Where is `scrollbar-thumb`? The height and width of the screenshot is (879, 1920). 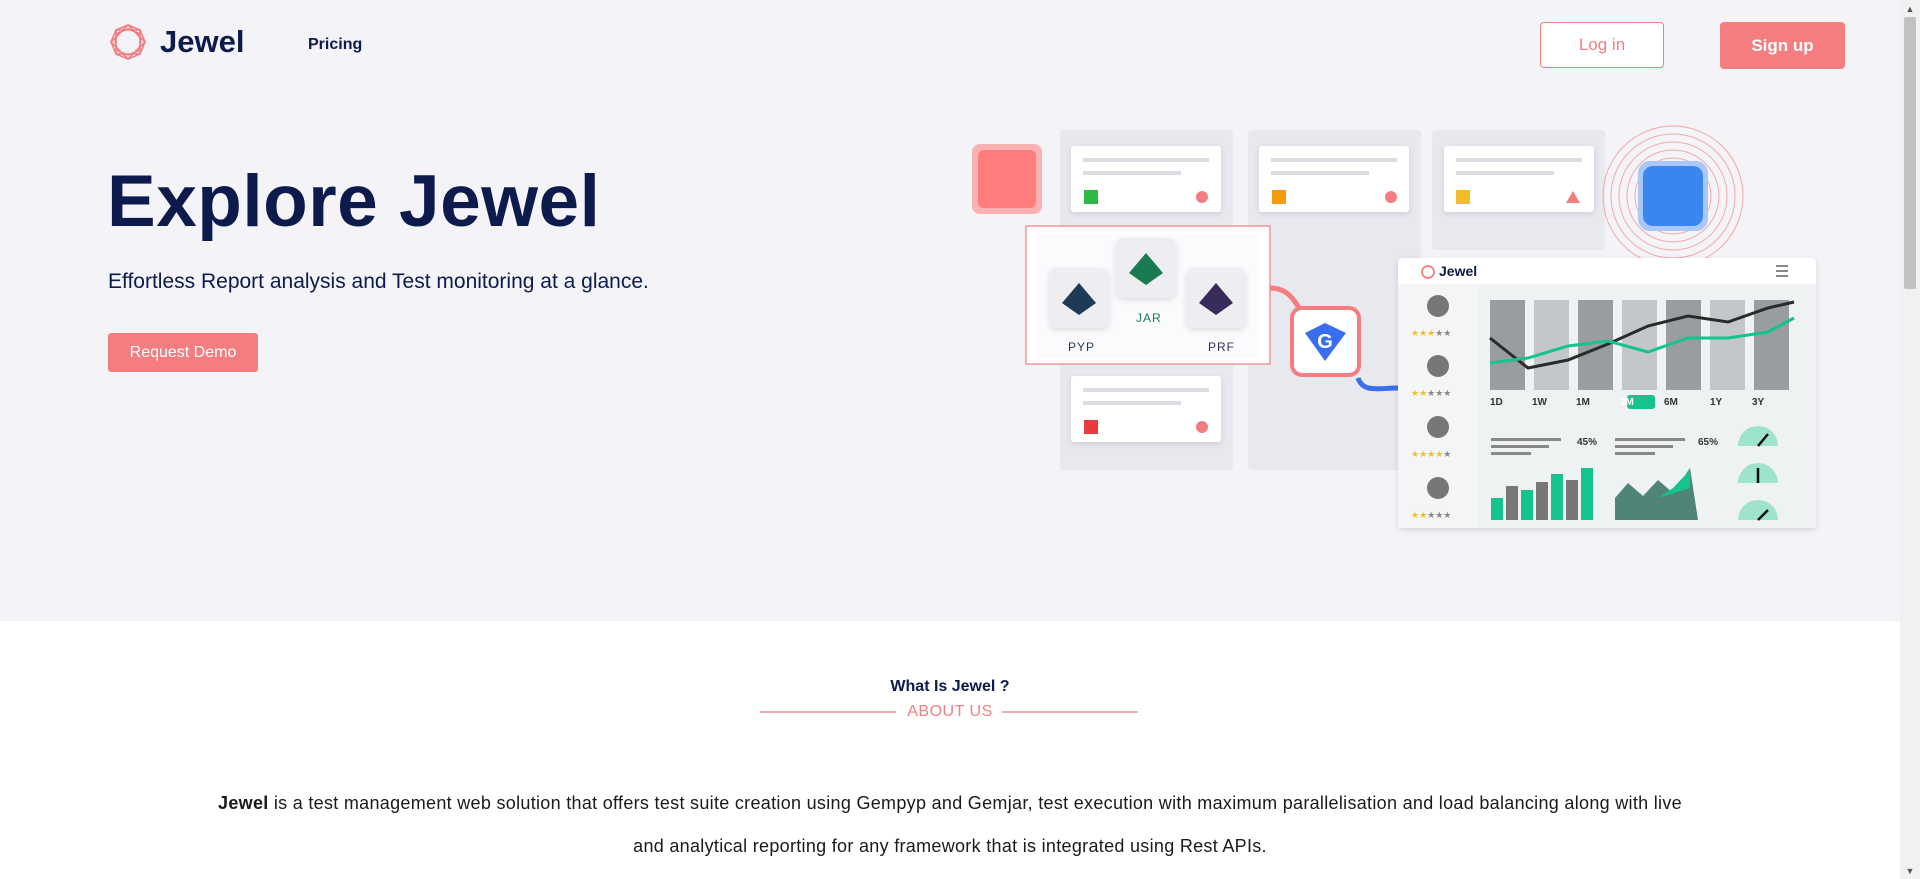
scrollbar-thumb is located at coordinates (1910, 153).